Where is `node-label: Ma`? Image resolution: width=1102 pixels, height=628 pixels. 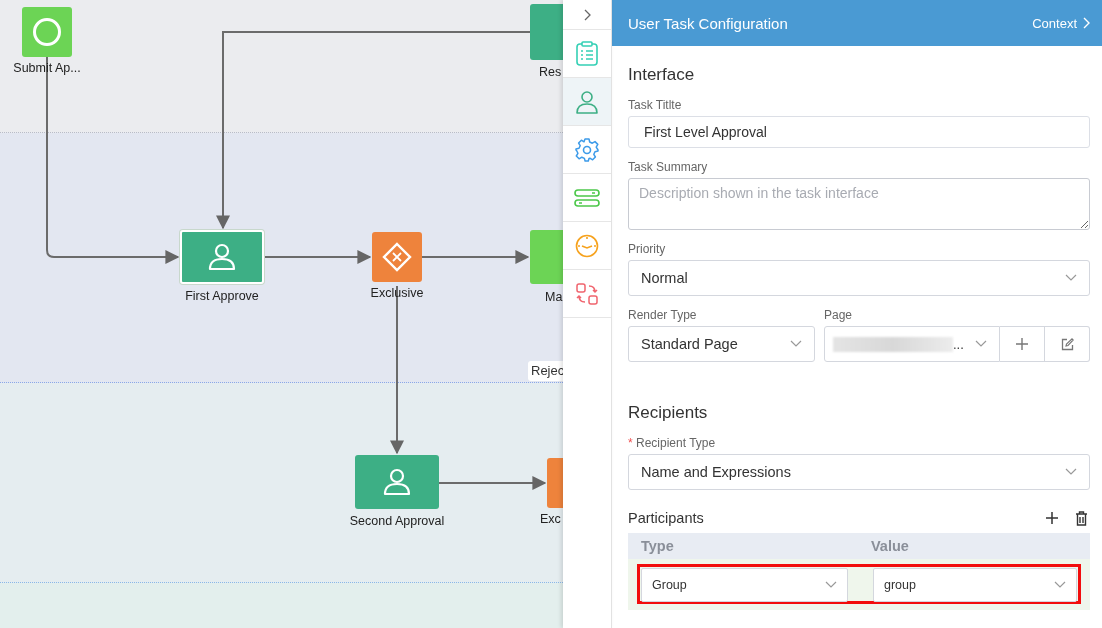
node-label: Ma is located at coordinates (554, 297).